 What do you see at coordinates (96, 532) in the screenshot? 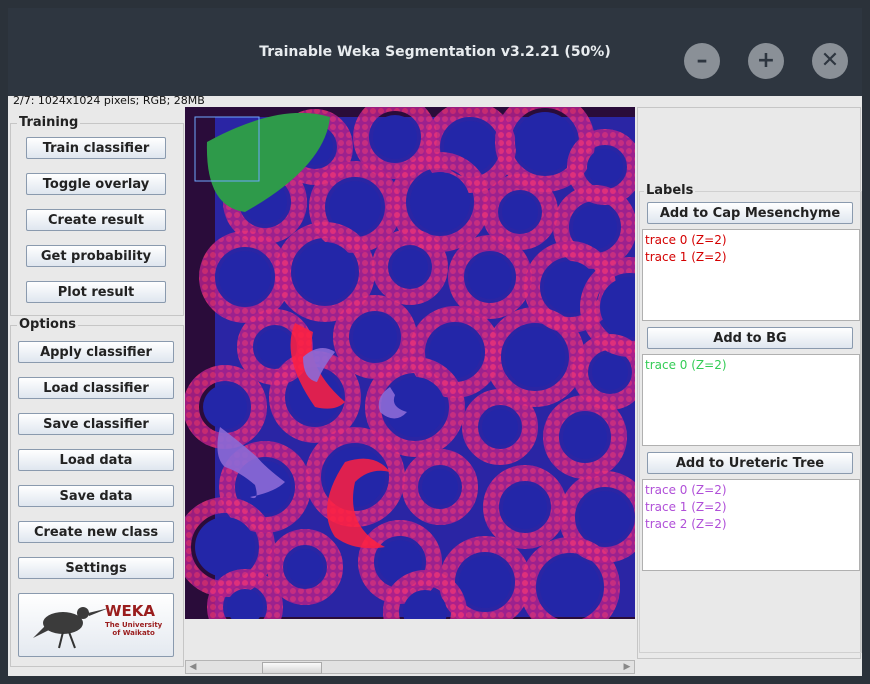
I see `create-new-class-button: Create new class` at bounding box center [96, 532].